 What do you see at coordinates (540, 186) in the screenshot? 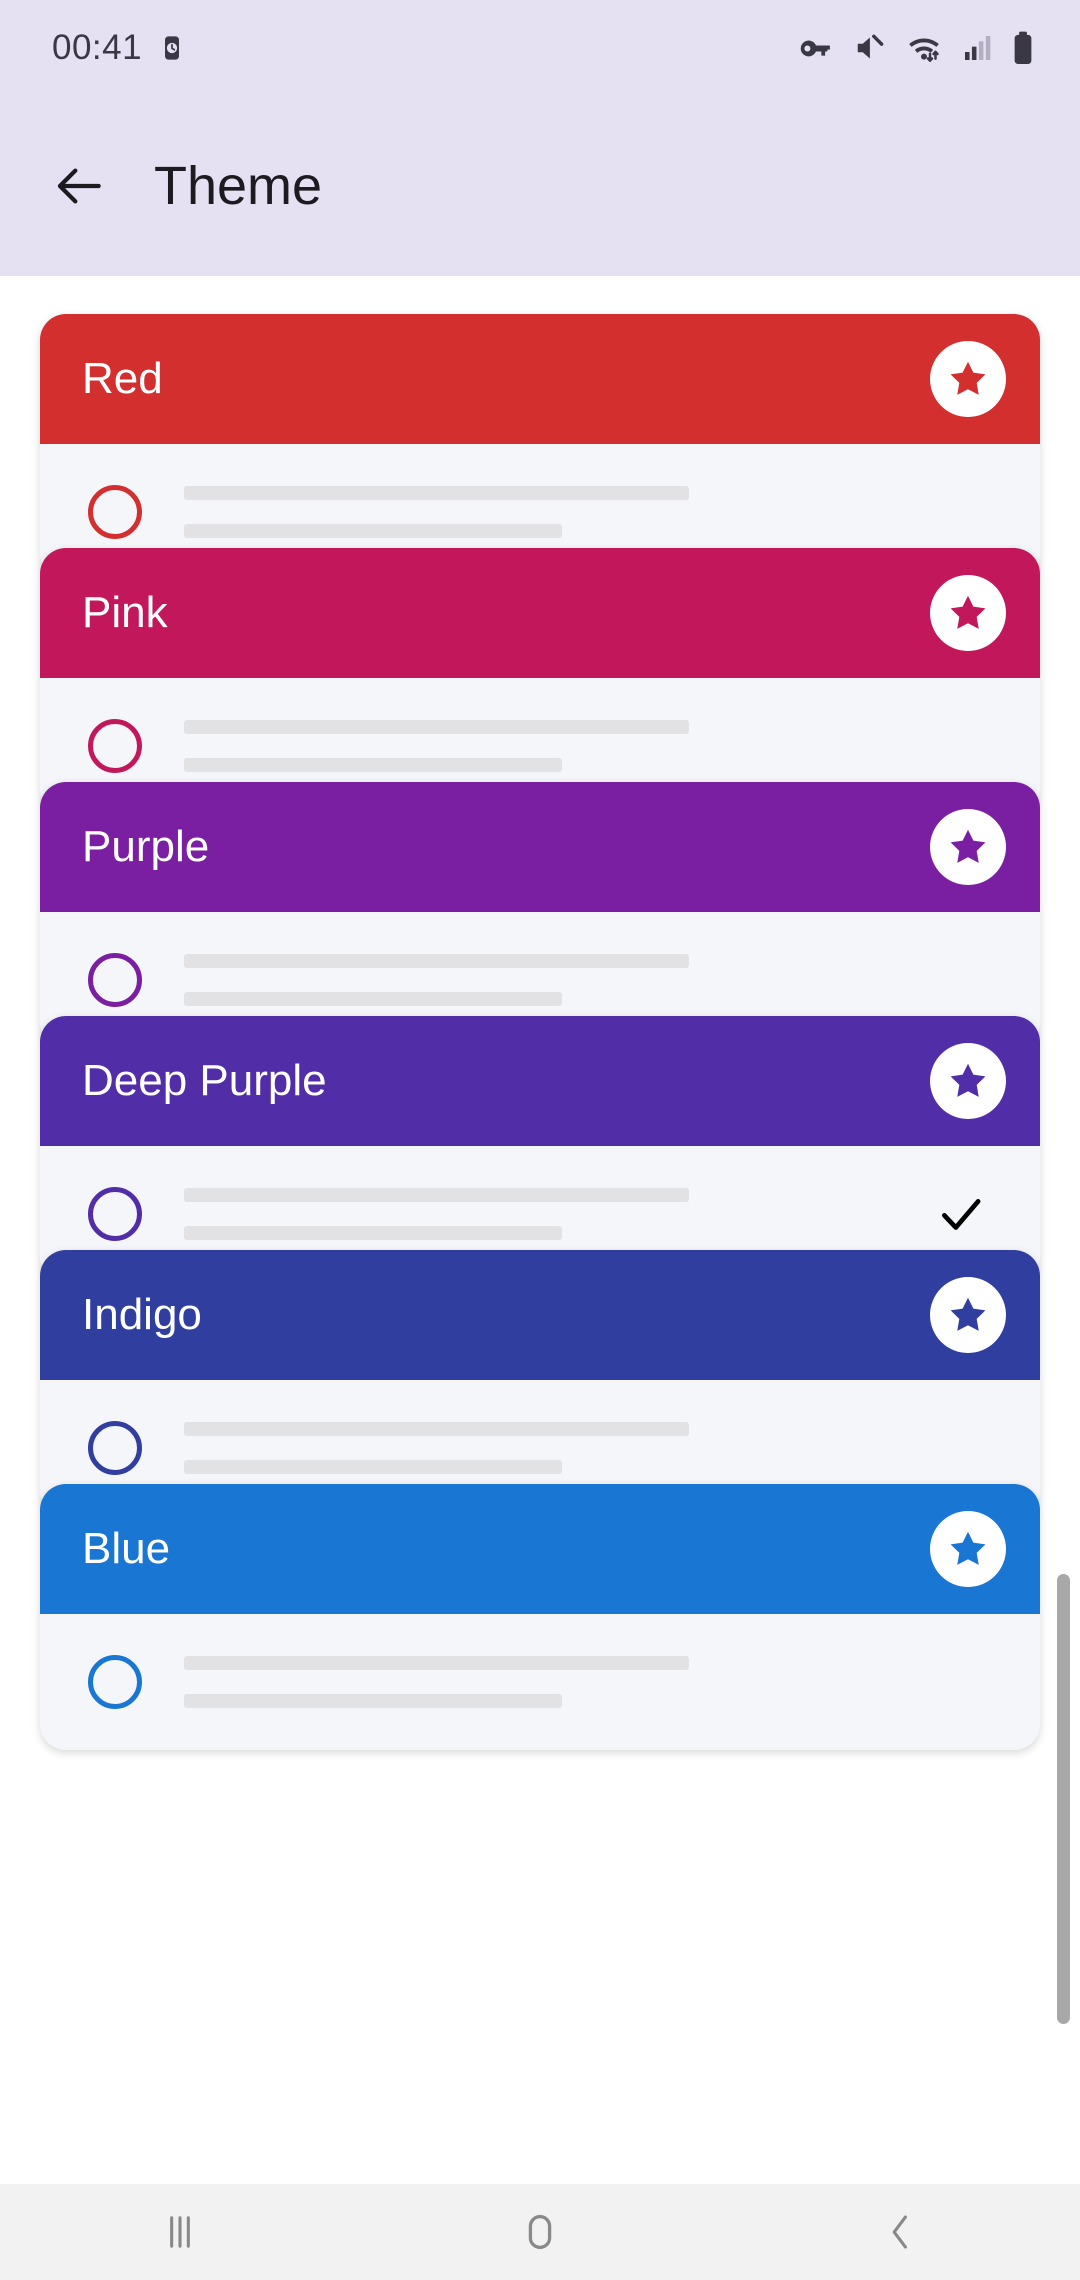
I see `app-bar: Theme` at bounding box center [540, 186].